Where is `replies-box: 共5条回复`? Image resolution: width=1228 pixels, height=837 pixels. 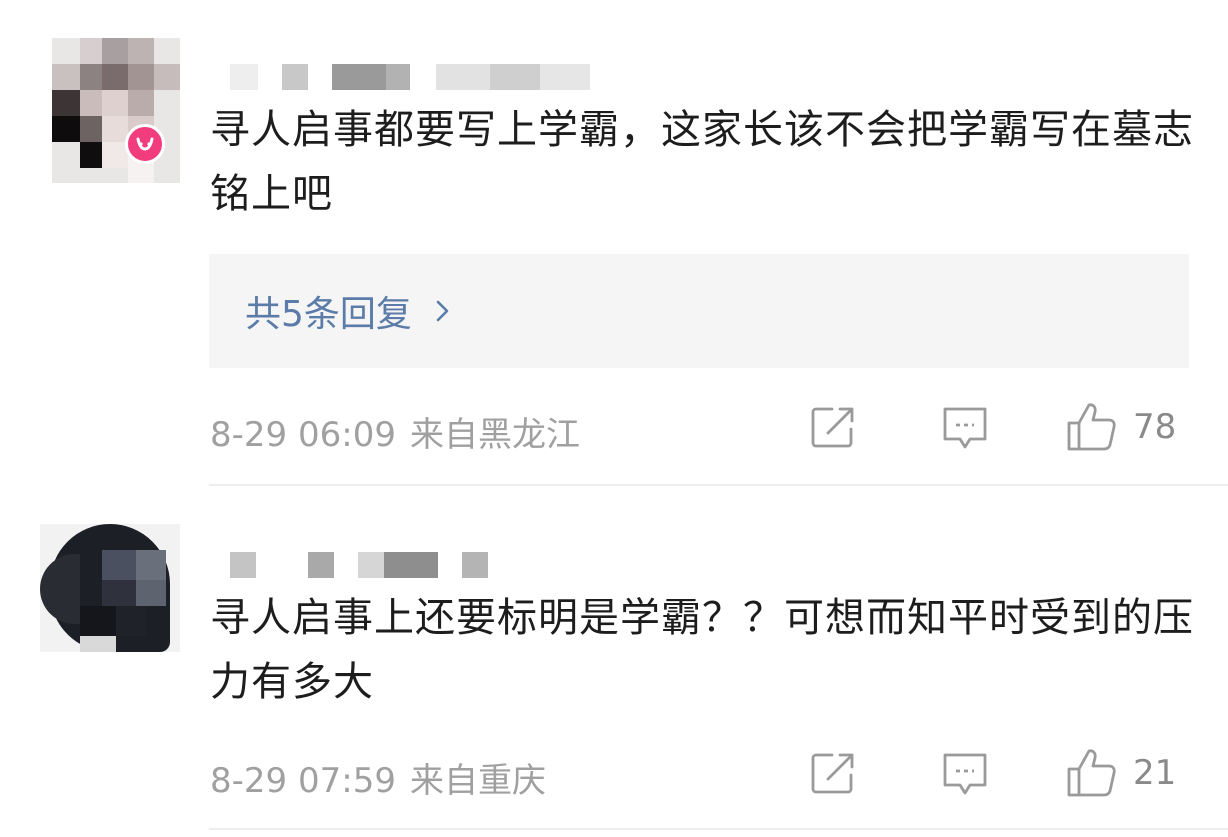
replies-box: 共5条回复 is located at coordinates (699, 311).